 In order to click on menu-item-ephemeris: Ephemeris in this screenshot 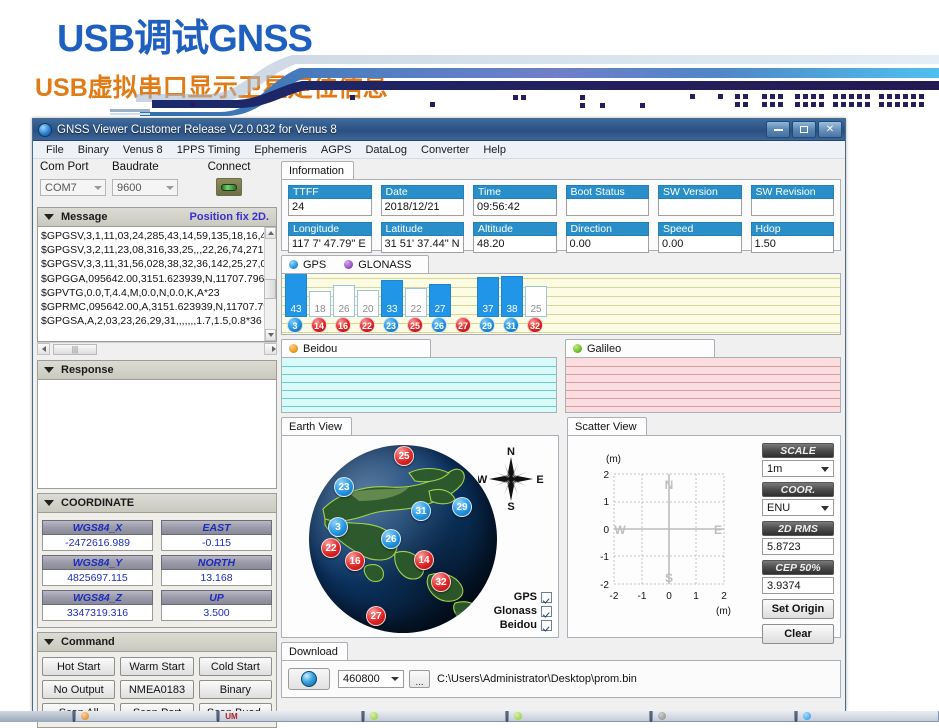, I will do `click(280, 150)`.